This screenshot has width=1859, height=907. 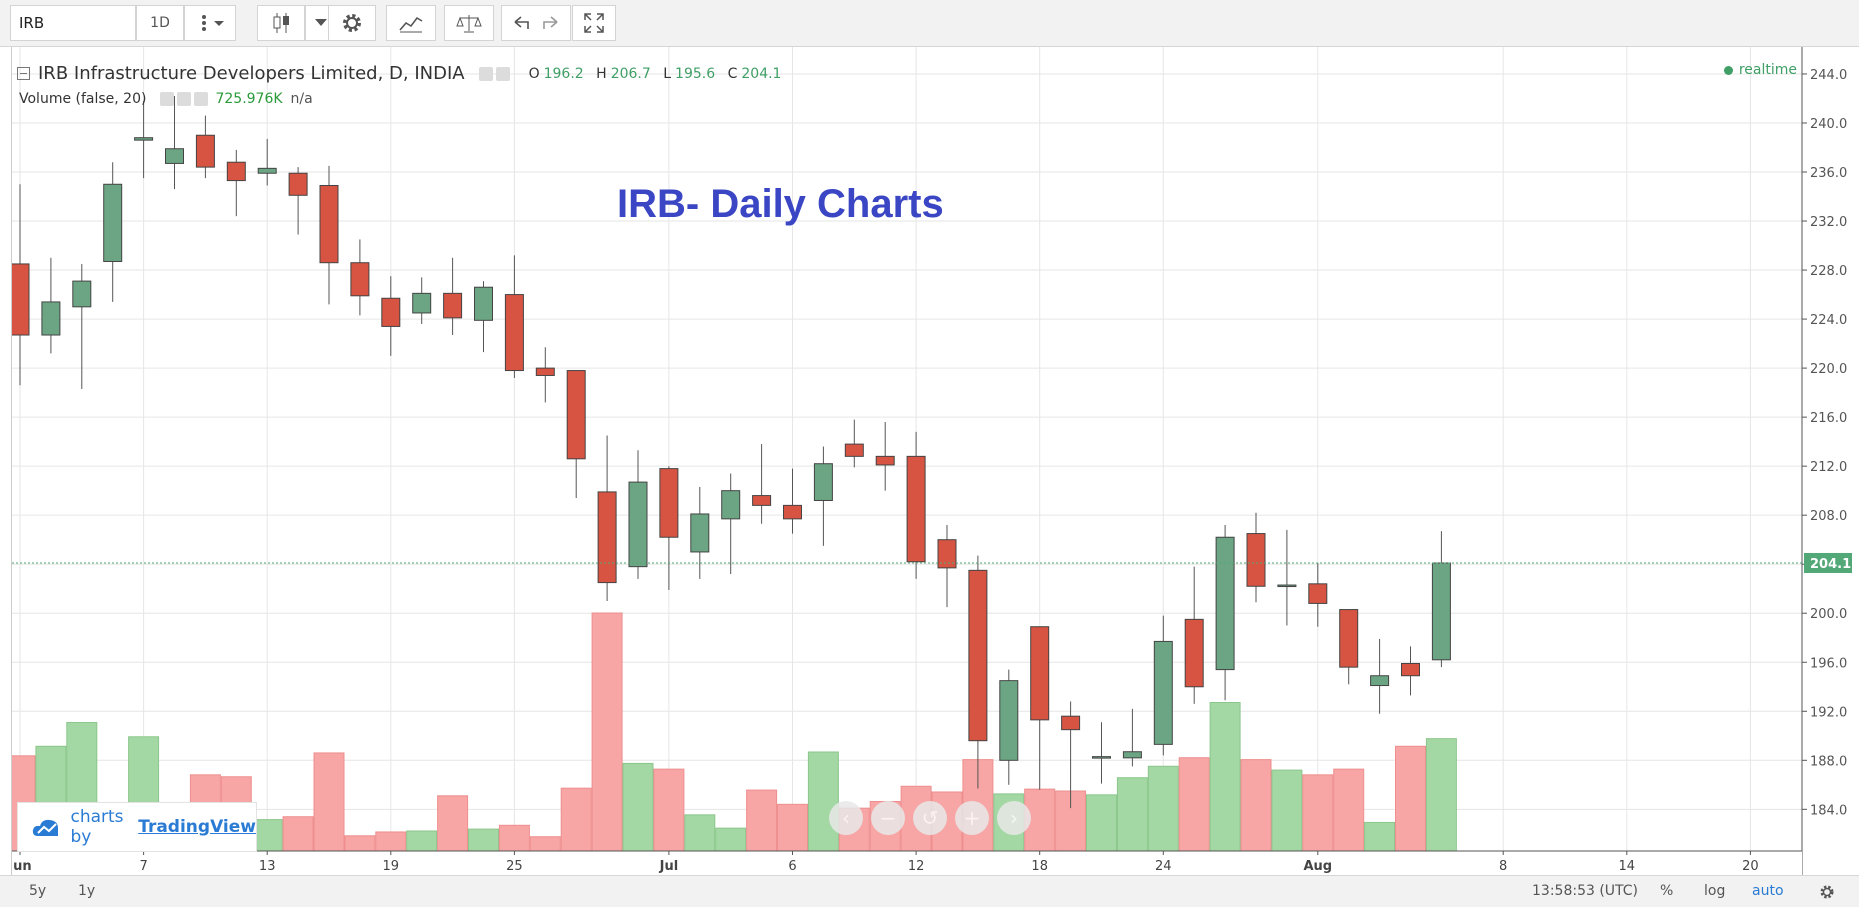 I want to click on price-tick-label: 232.0, so click(x=1828, y=222).